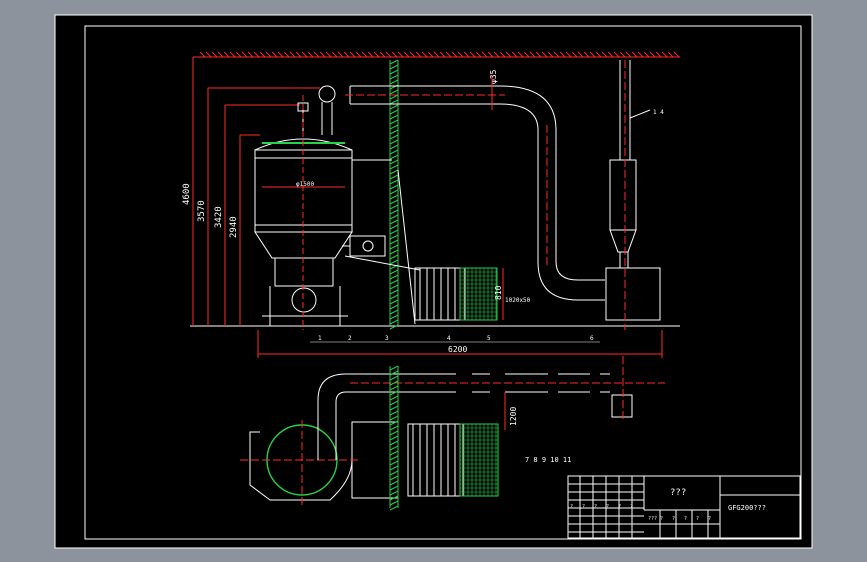 Image resolution: width=867 pixels, height=562 pixels. Describe the element at coordinates (678, 493) in the screenshot. I see `title-block-title: ???` at that location.